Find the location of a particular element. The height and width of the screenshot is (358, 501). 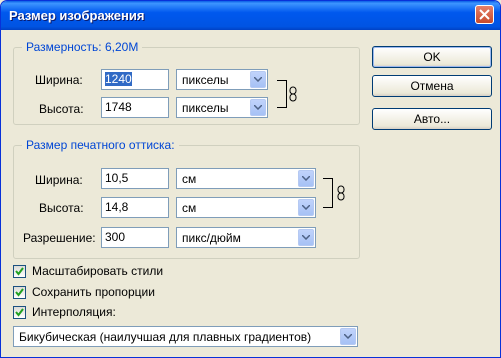

constrain-proportions-checkbox is located at coordinates (19, 292).